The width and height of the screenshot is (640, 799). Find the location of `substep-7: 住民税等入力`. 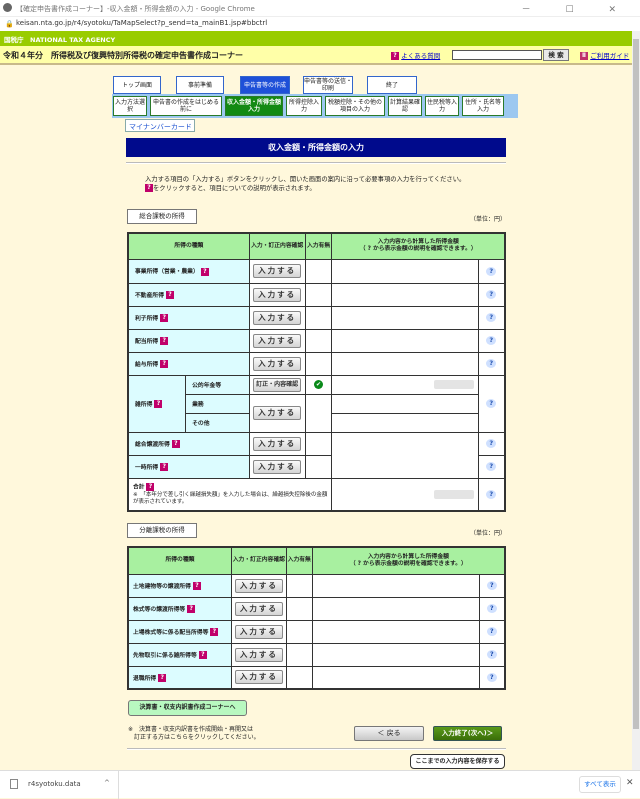

substep-7: 住民税等入力 is located at coordinates (442, 106).